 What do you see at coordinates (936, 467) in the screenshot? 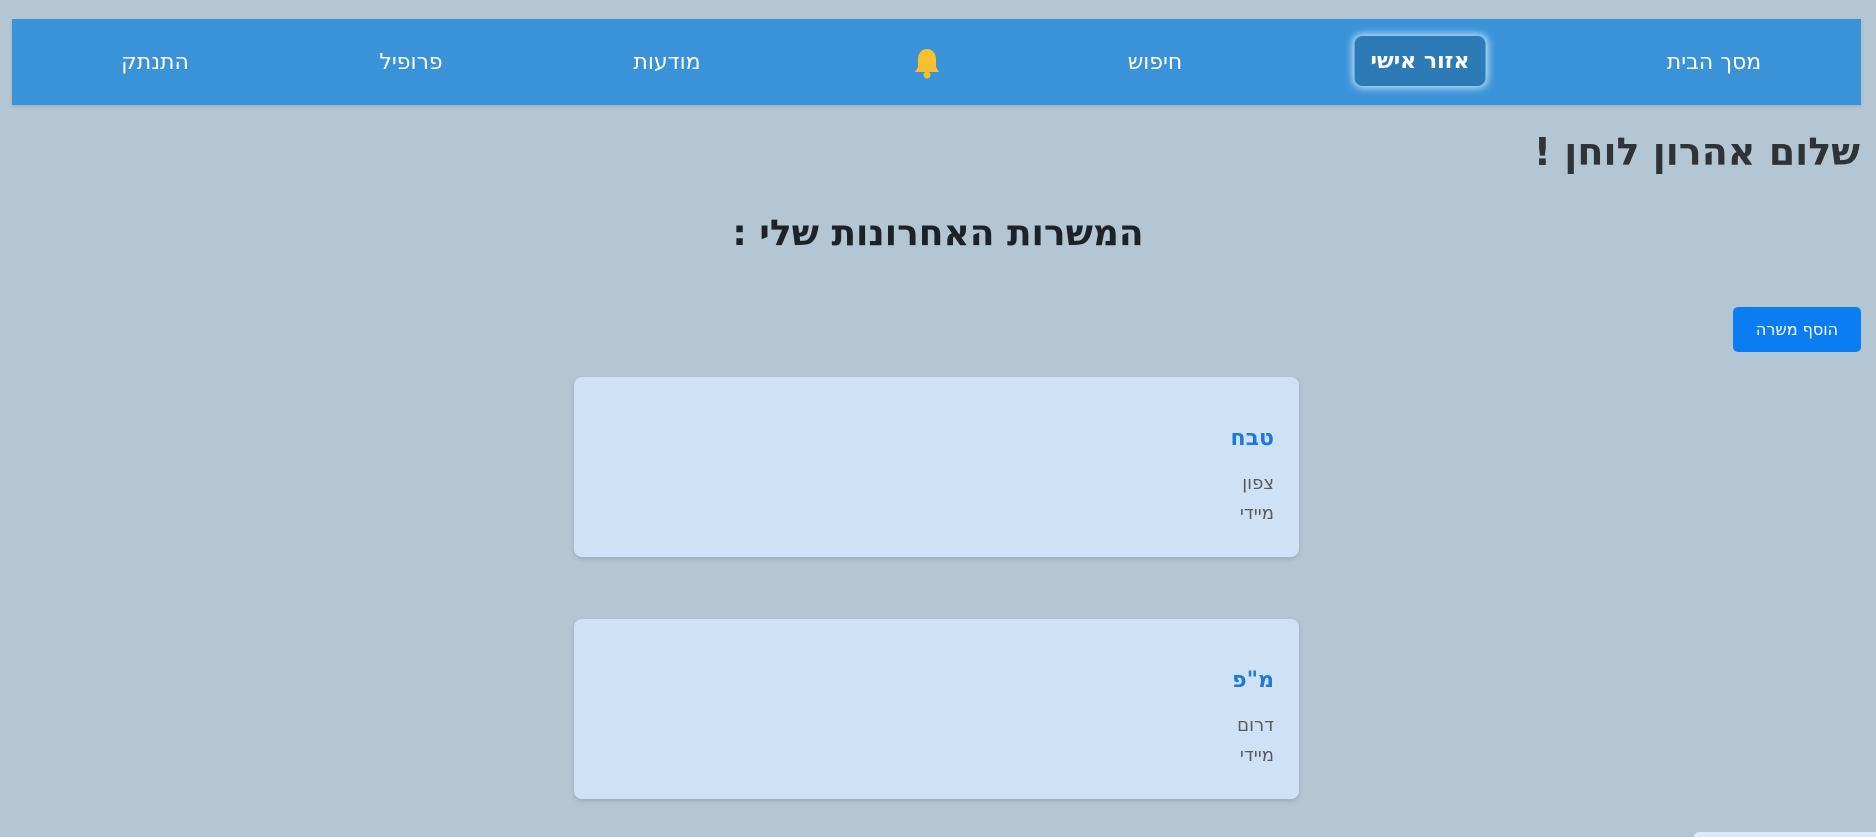
I see `job-card: טבח צפון מיידי` at bounding box center [936, 467].